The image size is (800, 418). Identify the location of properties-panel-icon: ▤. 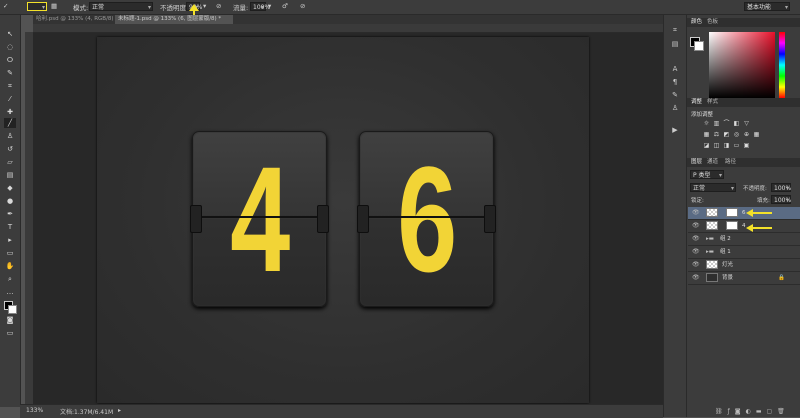
(675, 44).